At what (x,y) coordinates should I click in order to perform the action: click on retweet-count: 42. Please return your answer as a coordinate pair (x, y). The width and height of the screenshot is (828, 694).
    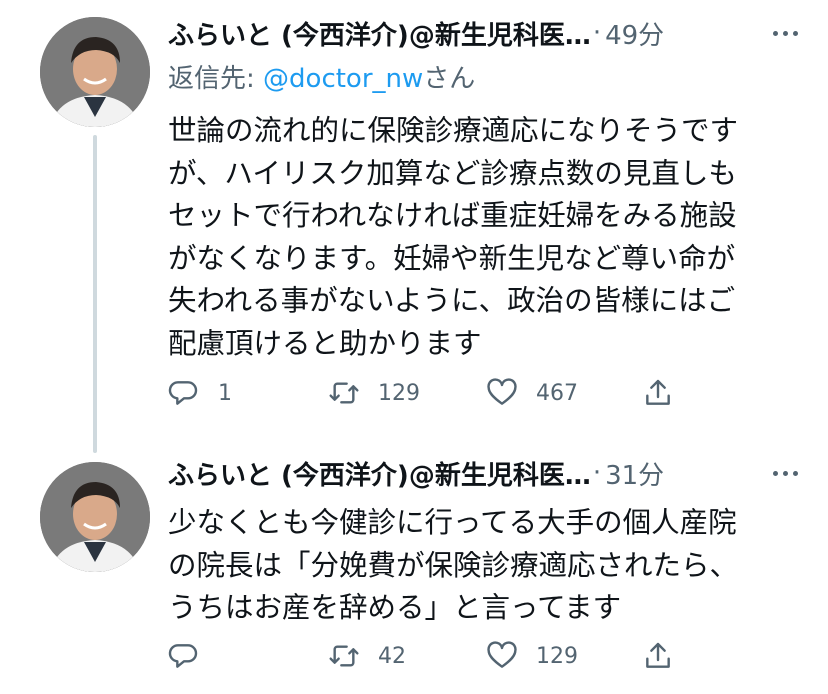
    Looking at the image, I should click on (392, 656).